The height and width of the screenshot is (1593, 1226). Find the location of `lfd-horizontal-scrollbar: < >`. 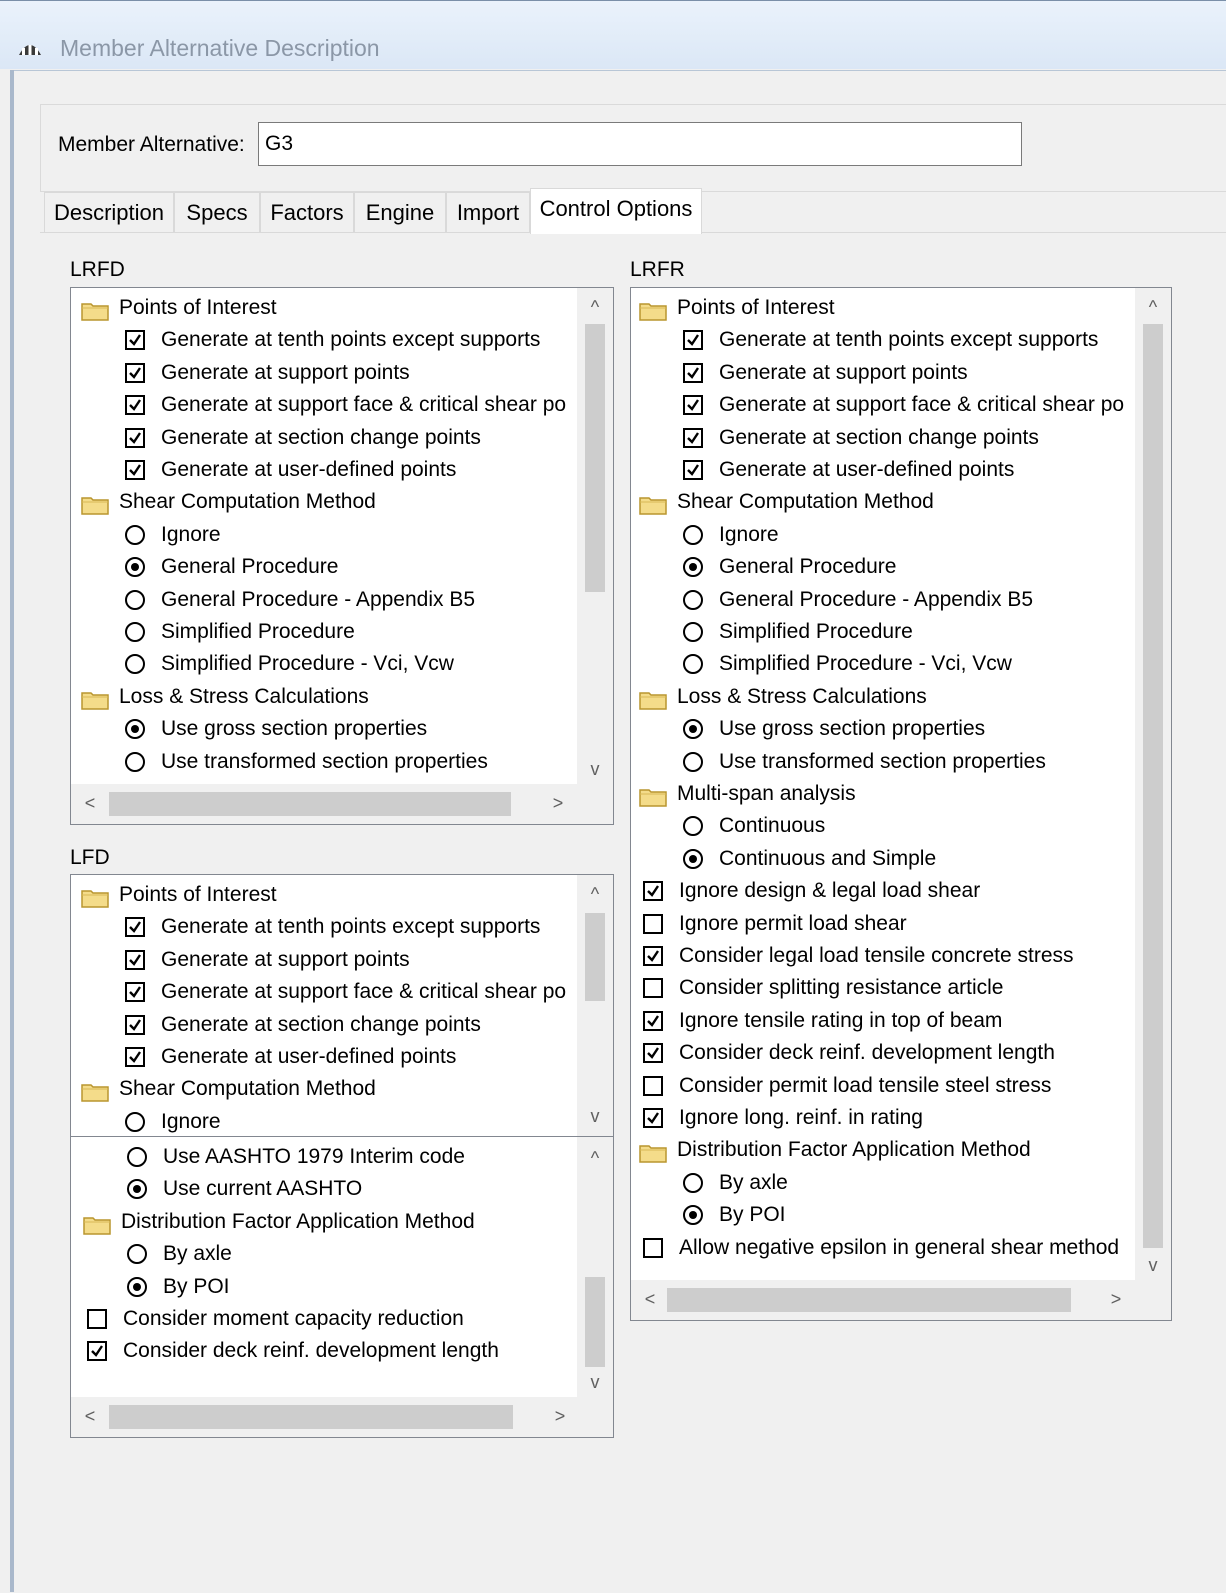

lfd-horizontal-scrollbar: < > is located at coordinates (342, 1417).